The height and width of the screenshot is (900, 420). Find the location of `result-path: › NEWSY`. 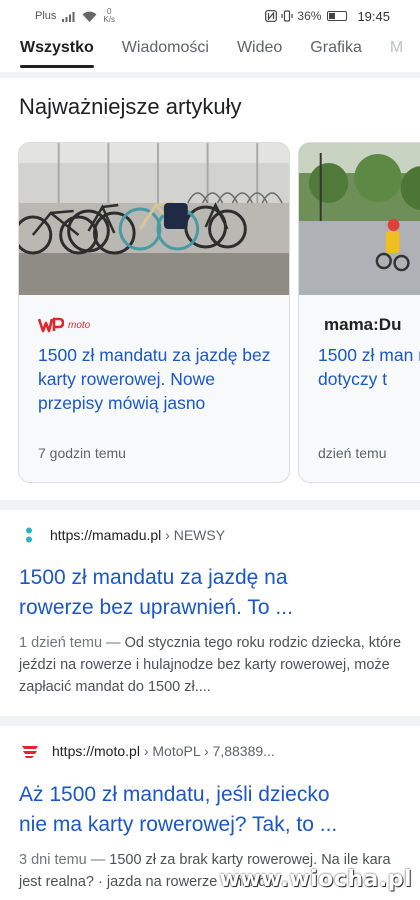

result-path: › NEWSY is located at coordinates (195, 535).